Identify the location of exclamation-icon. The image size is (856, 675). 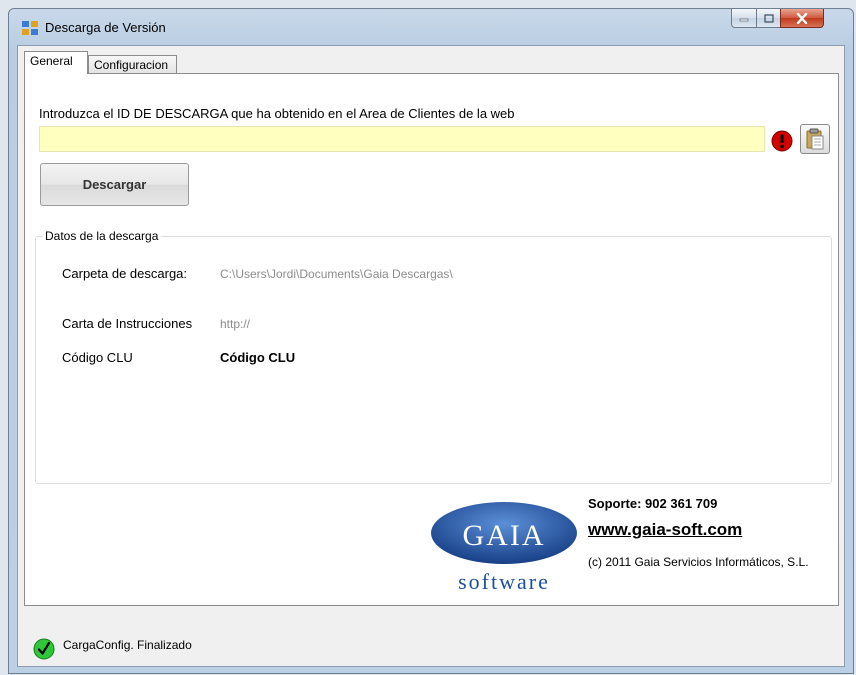
(782, 141).